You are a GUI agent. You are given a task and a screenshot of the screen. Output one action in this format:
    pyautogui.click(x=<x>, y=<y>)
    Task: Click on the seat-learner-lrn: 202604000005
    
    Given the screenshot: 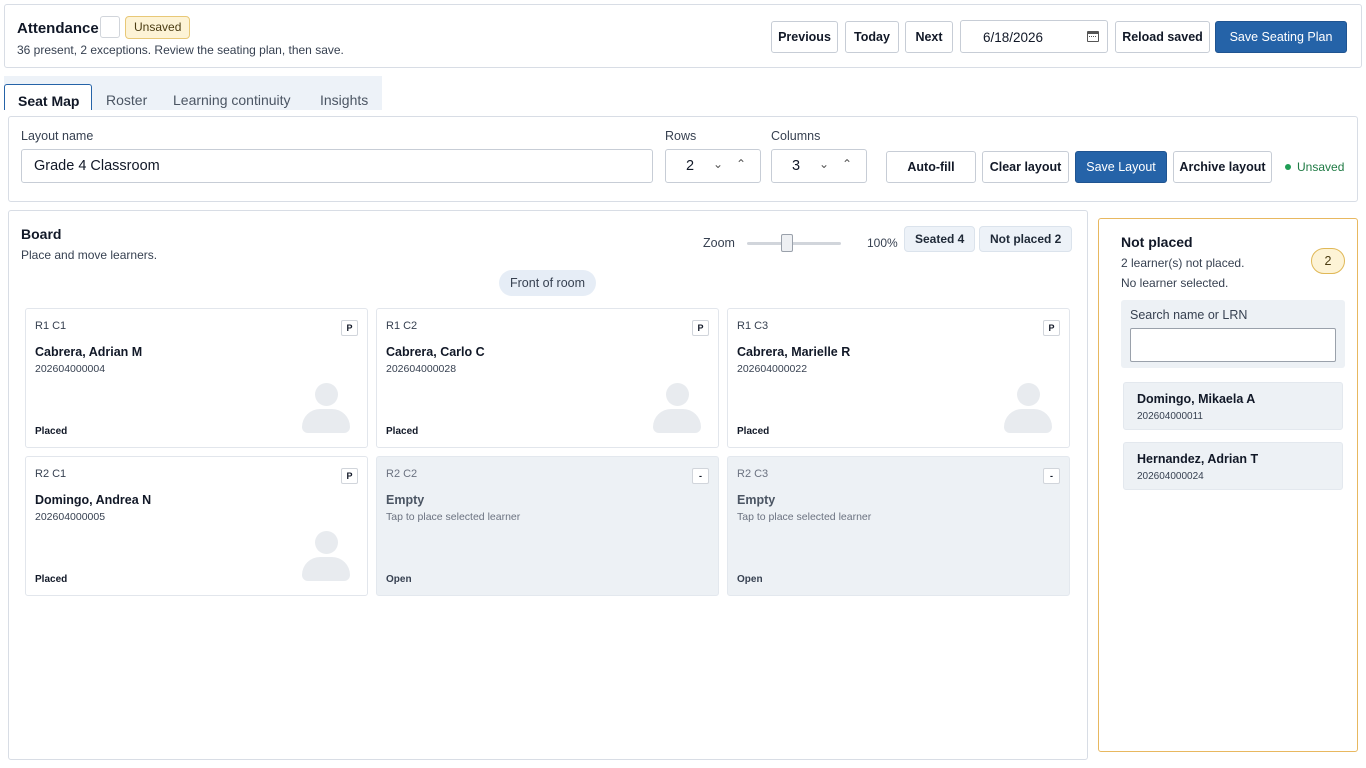 What is the action you would take?
    pyautogui.click(x=70, y=517)
    